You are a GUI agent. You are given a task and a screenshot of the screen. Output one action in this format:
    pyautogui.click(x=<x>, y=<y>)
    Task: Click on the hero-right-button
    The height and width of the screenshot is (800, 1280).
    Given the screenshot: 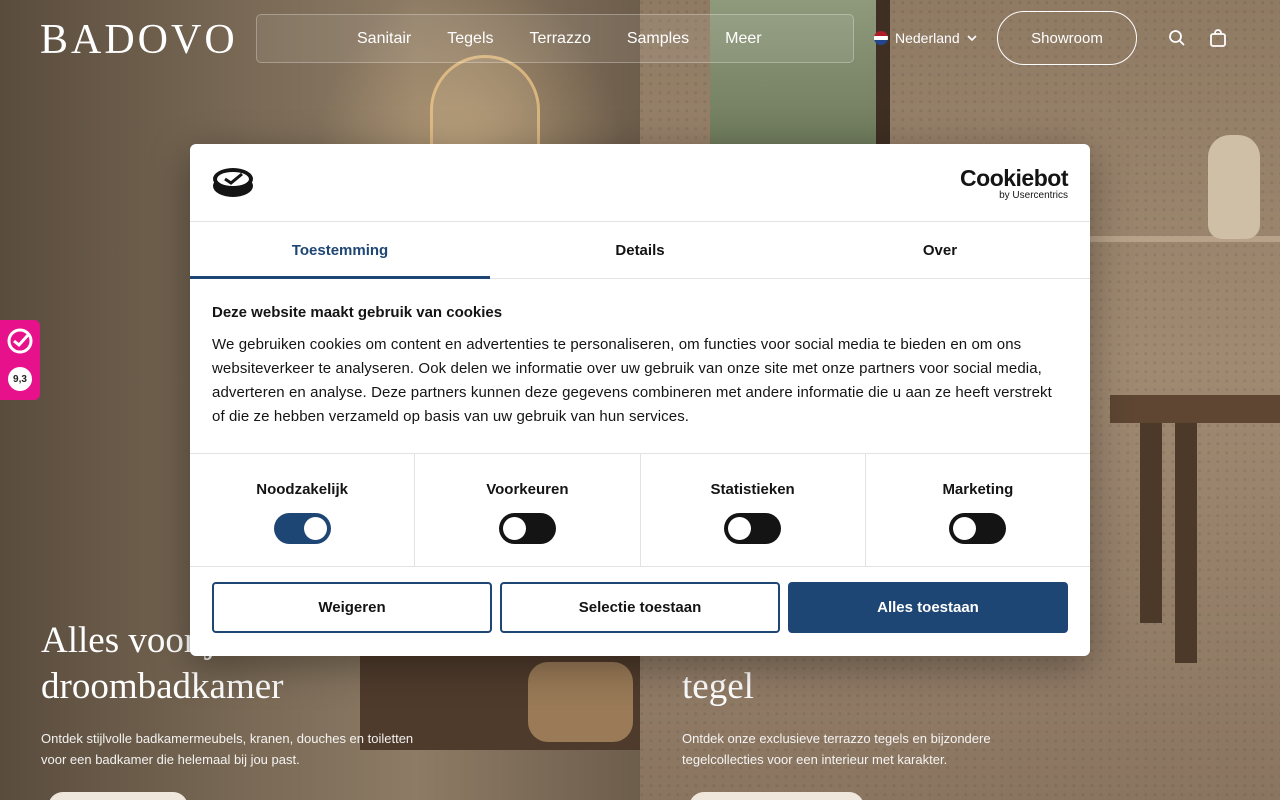 What is the action you would take?
    pyautogui.click(x=776, y=796)
    